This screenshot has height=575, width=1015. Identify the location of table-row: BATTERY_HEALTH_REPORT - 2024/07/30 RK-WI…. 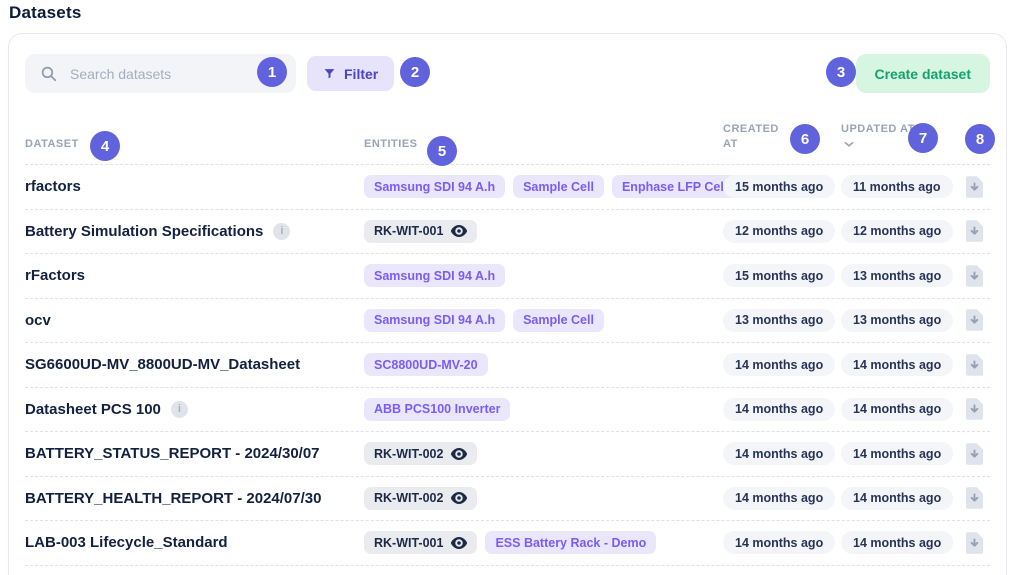
(507, 499).